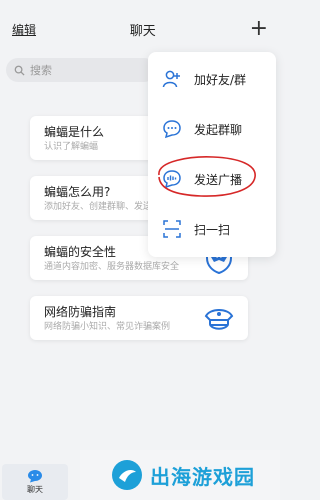 The height and width of the screenshot is (500, 320). What do you see at coordinates (107, 327) in the screenshot?
I see `card-subtitle: 网络防骗小知识、常见诈骗案例` at bounding box center [107, 327].